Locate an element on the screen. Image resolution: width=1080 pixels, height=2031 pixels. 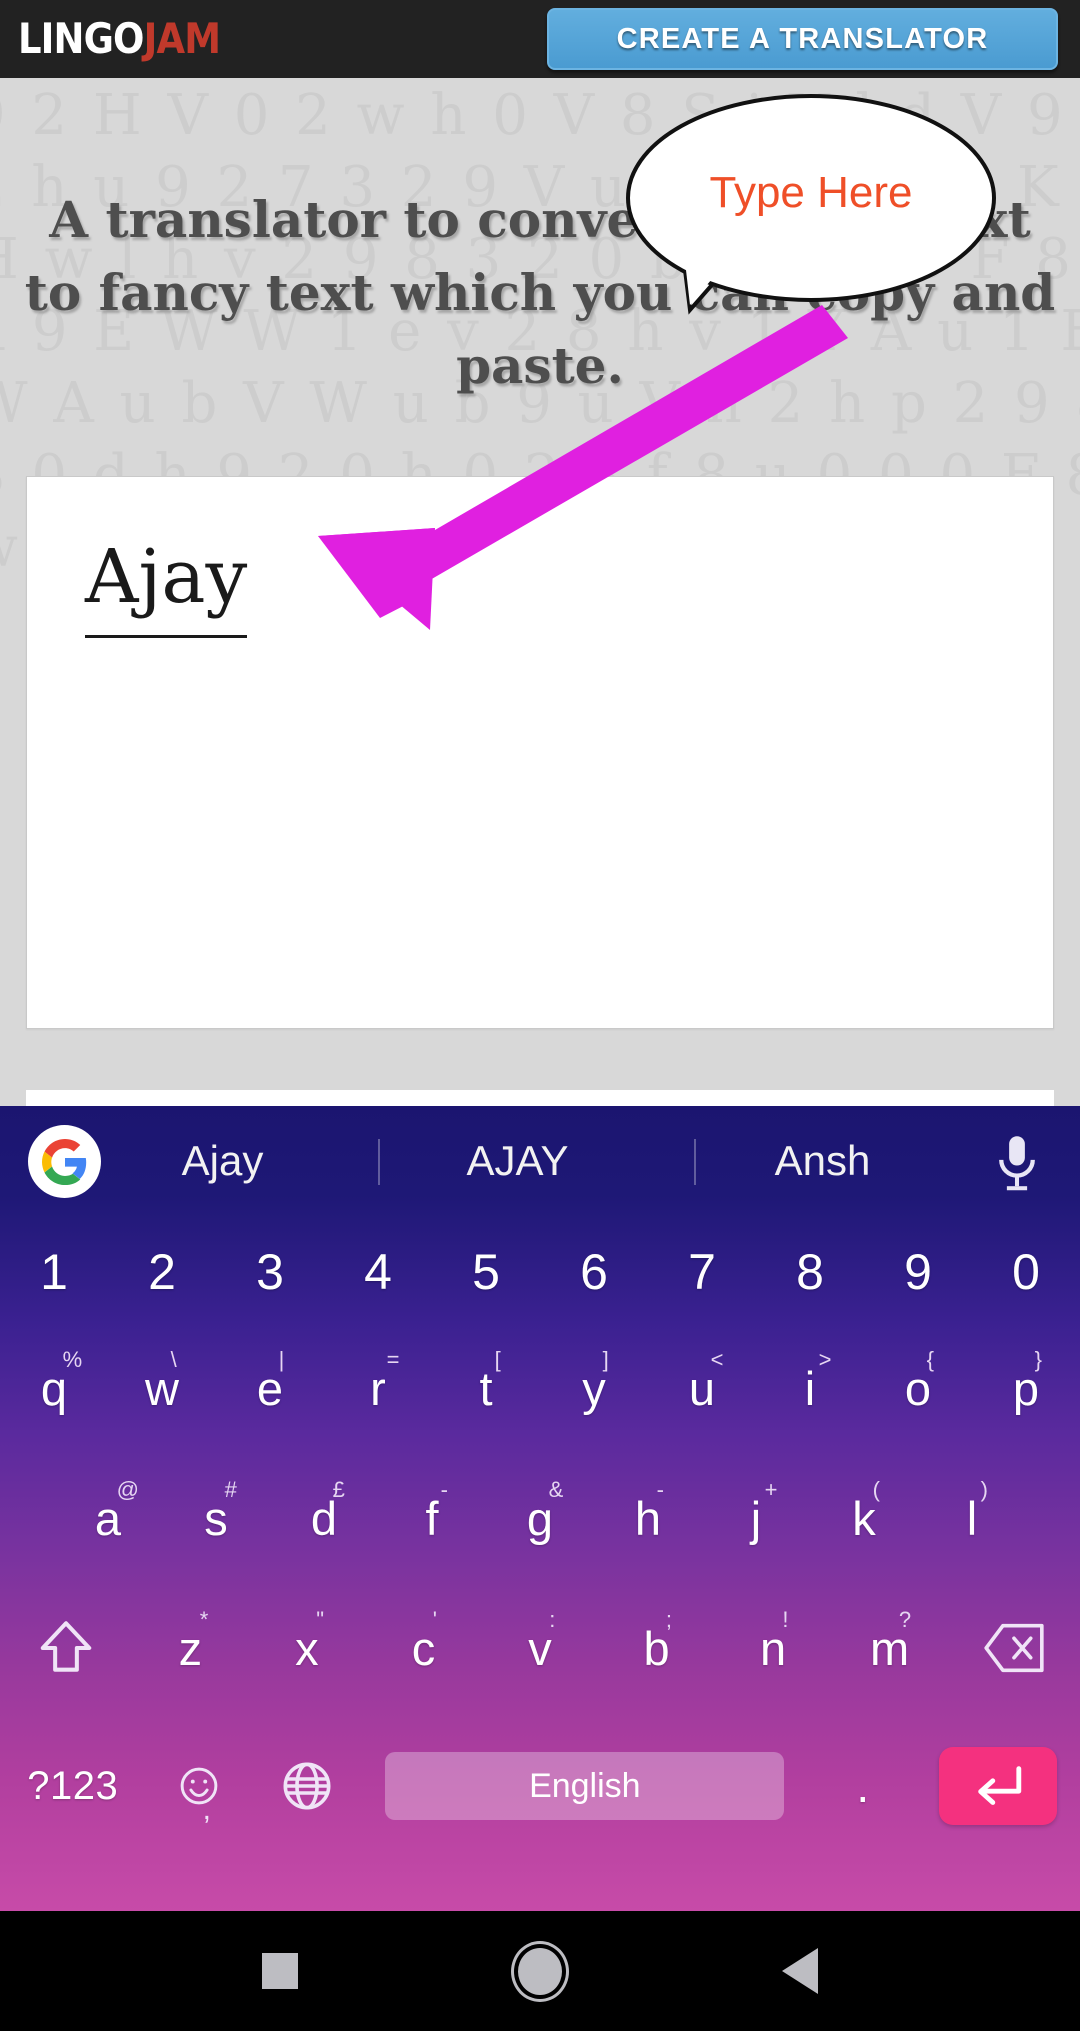
output-area-top-edge is located at coordinates (540, 1098).